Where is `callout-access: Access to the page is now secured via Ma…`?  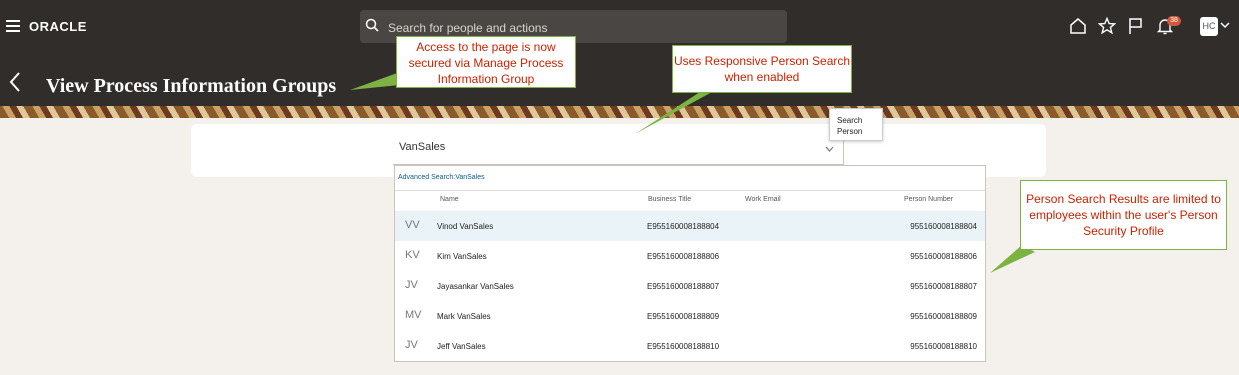 callout-access: Access to the page is now secured via Ma… is located at coordinates (486, 62).